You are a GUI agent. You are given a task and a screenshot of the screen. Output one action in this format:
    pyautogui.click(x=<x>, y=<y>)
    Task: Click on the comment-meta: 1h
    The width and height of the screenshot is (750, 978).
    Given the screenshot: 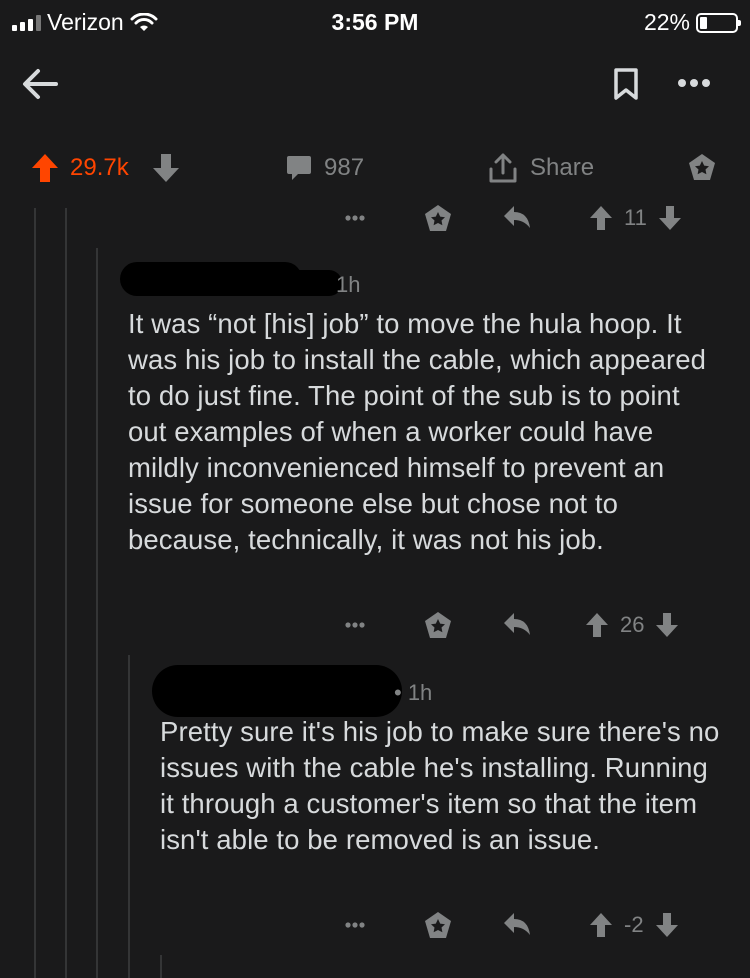 What is the action you would take?
    pyautogui.click(x=348, y=285)
    